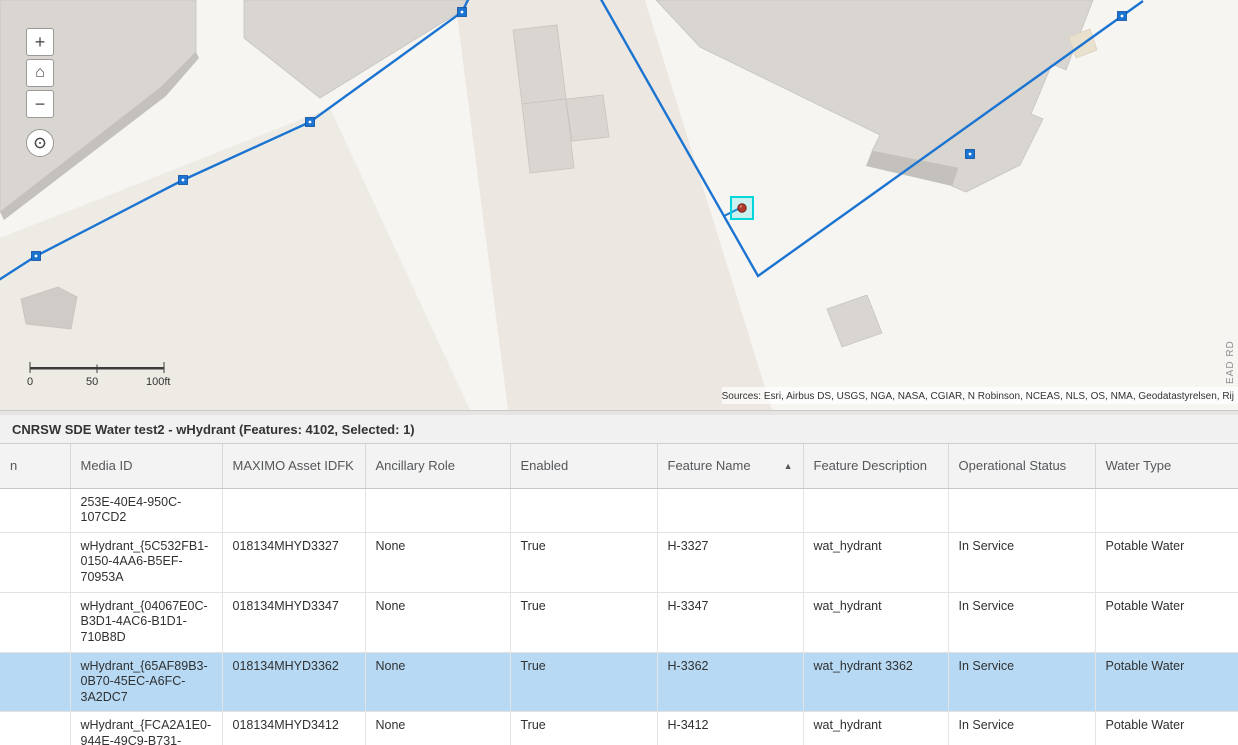  What do you see at coordinates (30, 382) in the screenshot?
I see `scale-label-zero: 0` at bounding box center [30, 382].